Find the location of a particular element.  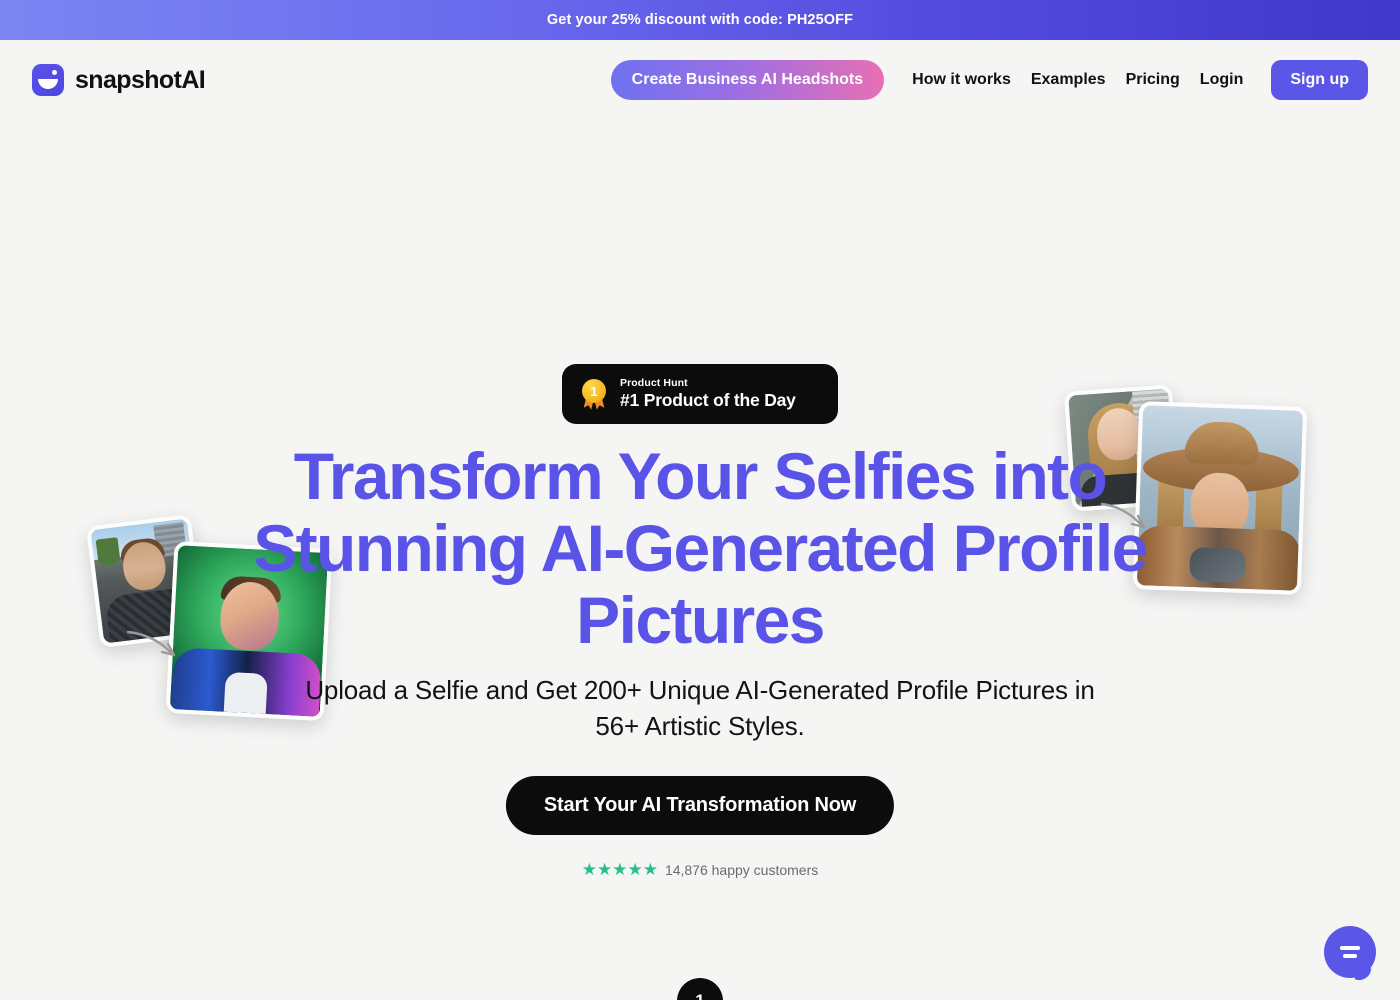

nav-link-examples: Examples is located at coordinates (1068, 80).